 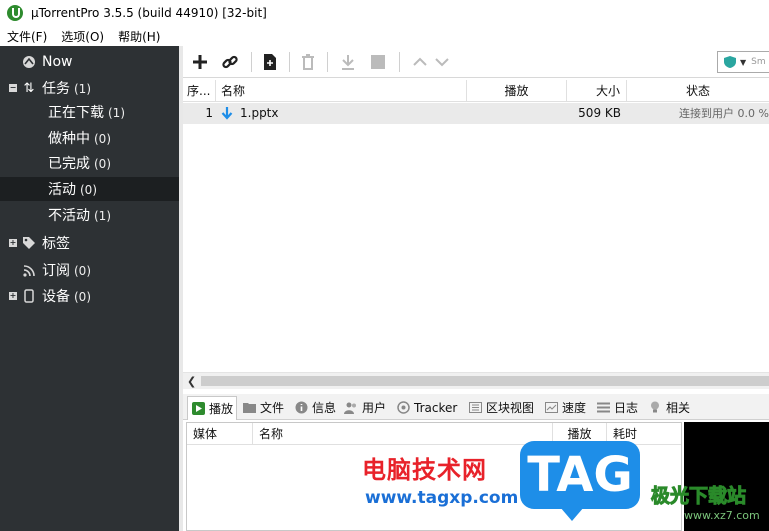 I want to click on tab-files: 文件, so click(x=263, y=407).